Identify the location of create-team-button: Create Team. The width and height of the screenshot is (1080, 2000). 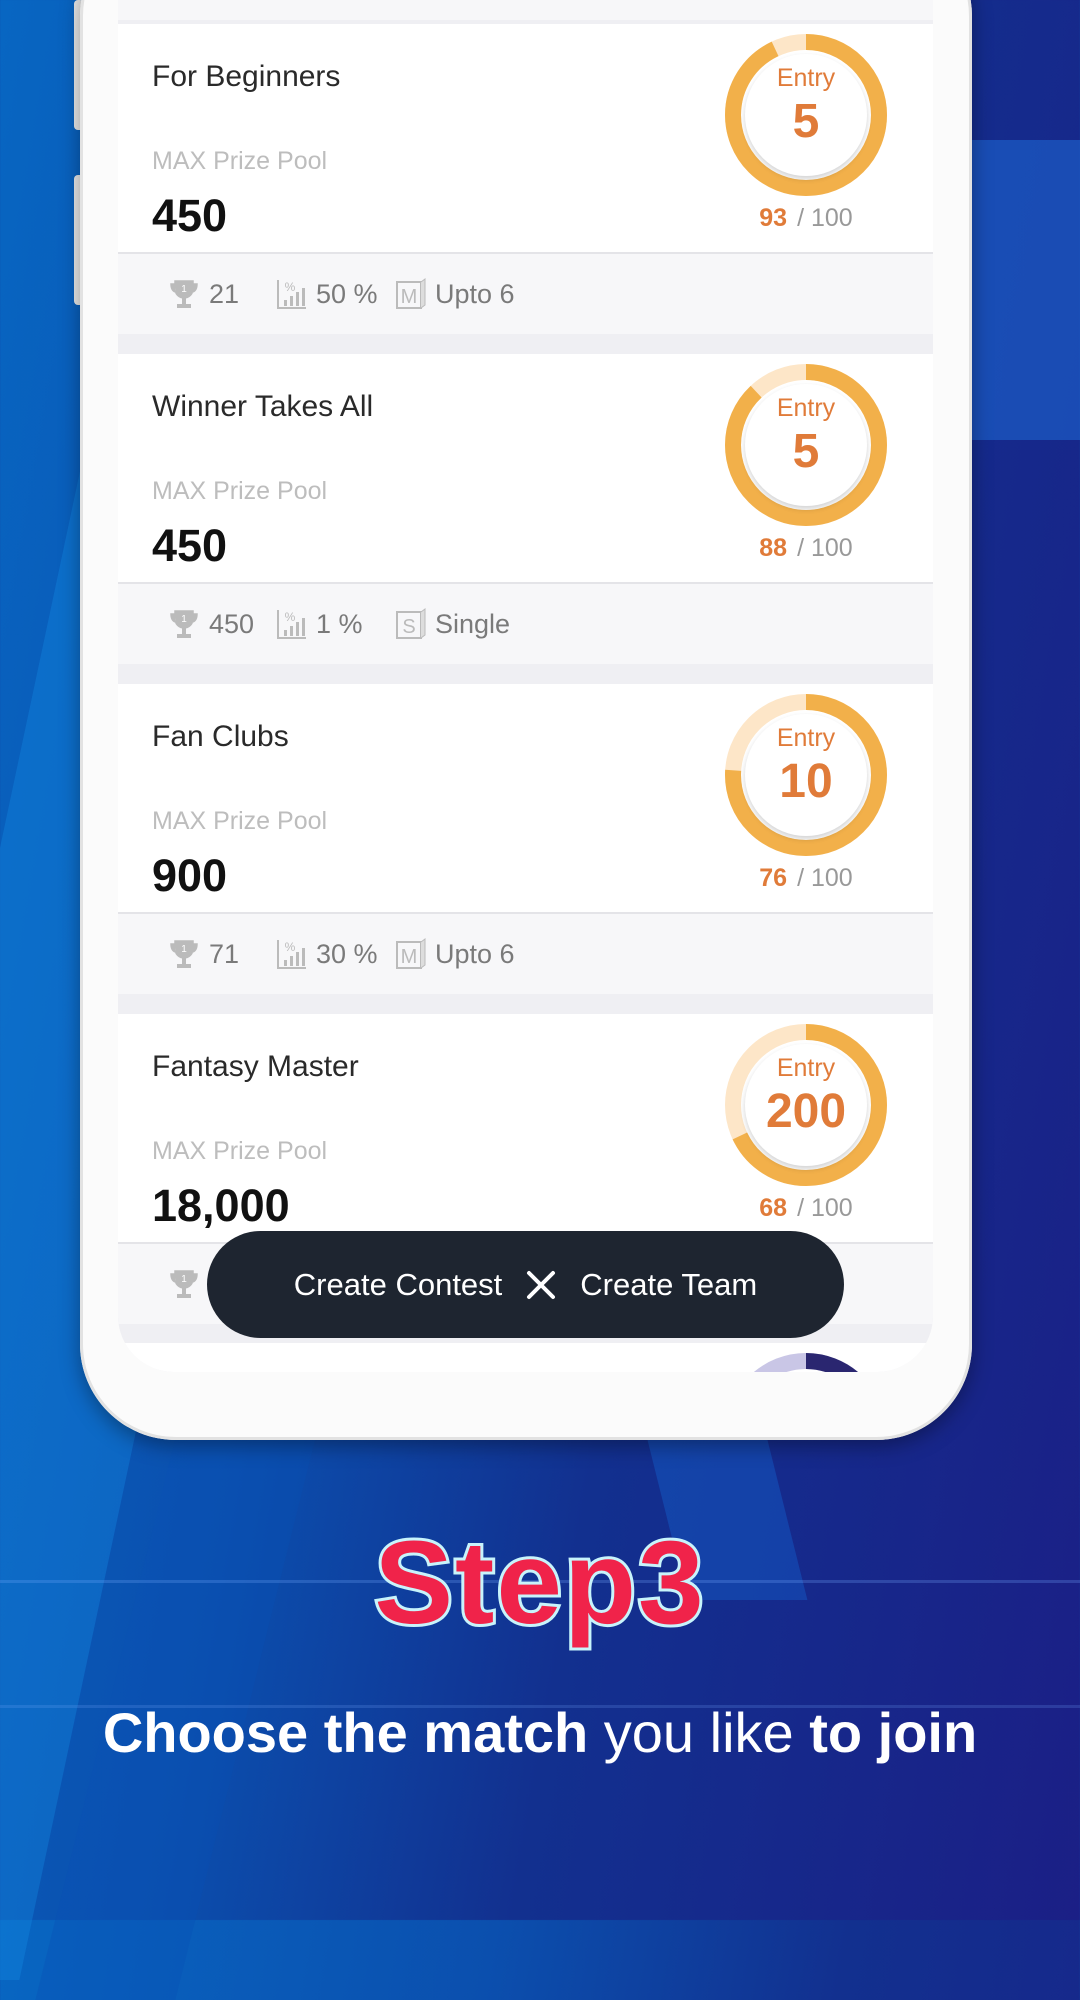
(668, 1285).